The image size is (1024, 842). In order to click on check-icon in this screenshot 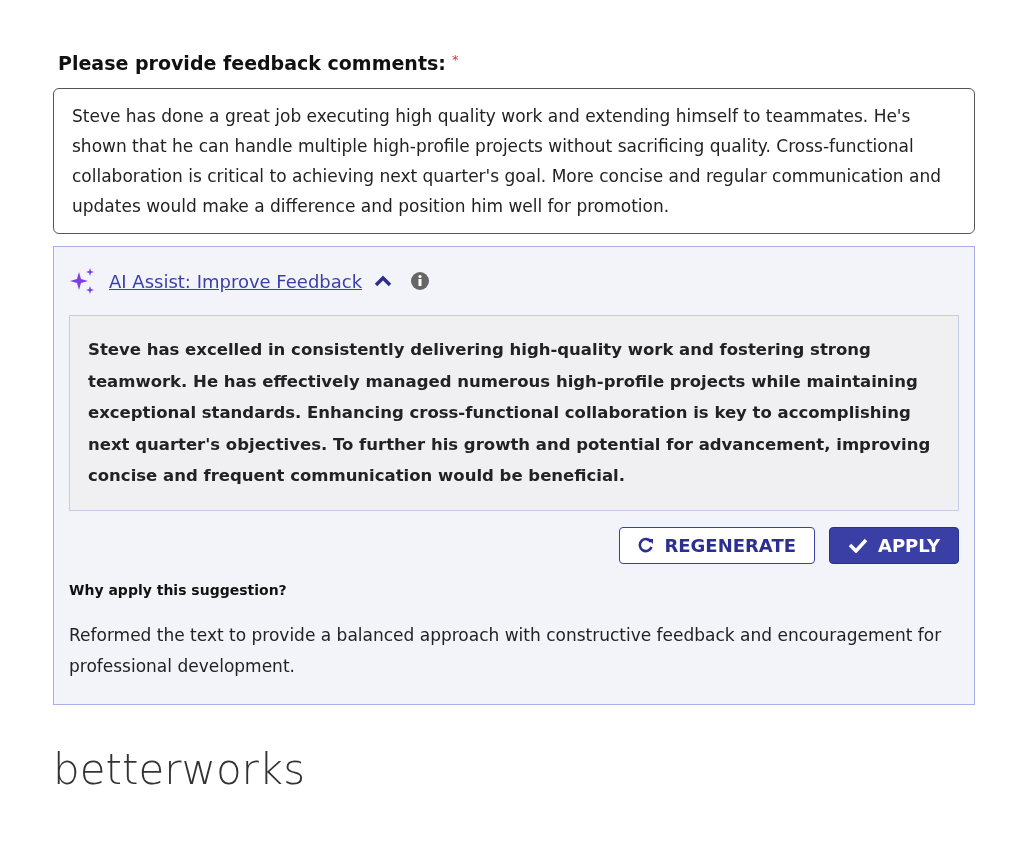, I will do `click(858, 545)`.